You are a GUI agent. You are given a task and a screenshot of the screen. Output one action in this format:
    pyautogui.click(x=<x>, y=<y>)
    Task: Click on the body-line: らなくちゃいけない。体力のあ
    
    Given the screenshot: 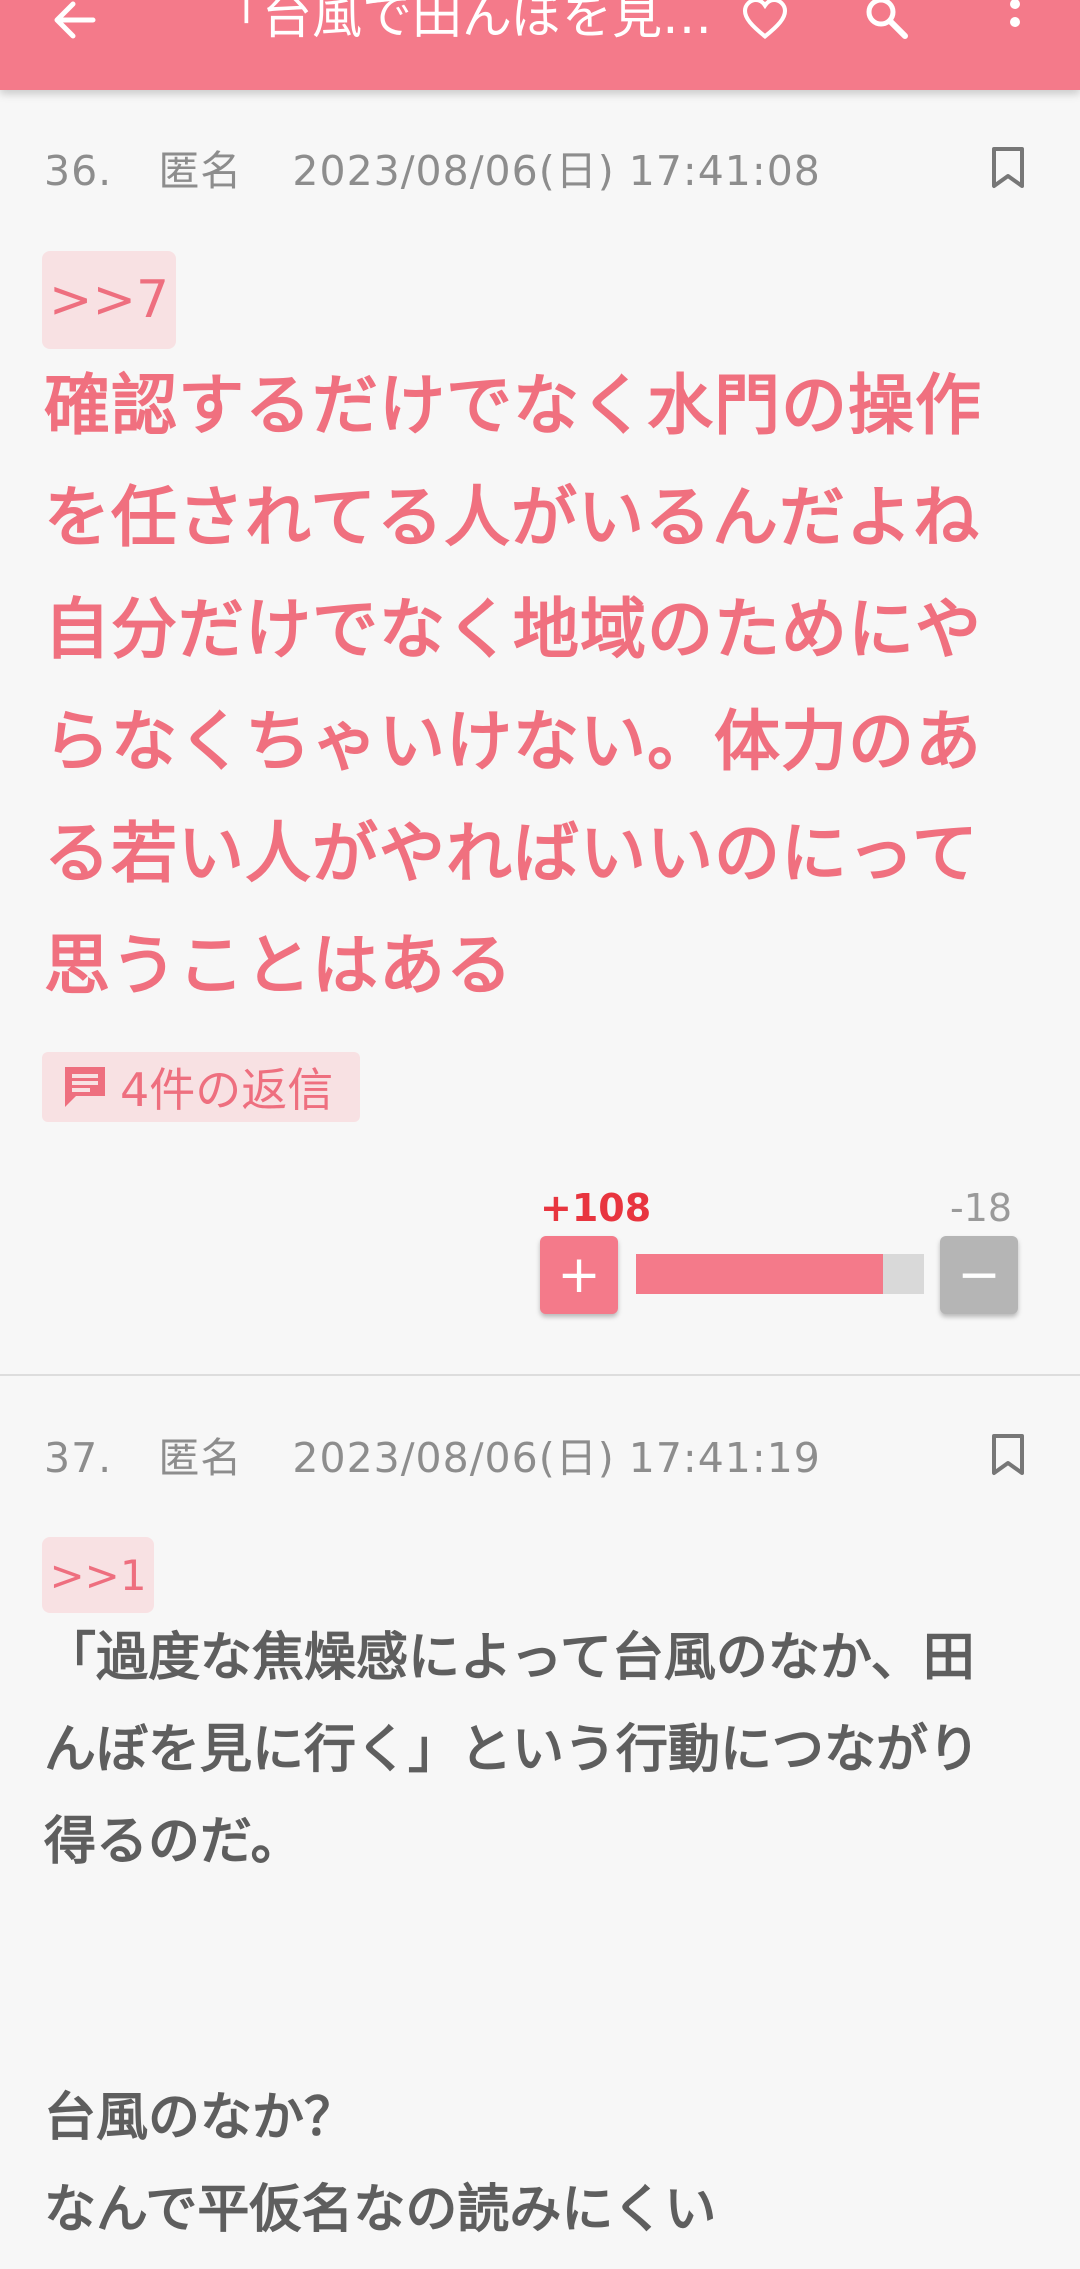 What is the action you would take?
    pyautogui.click(x=513, y=741)
    